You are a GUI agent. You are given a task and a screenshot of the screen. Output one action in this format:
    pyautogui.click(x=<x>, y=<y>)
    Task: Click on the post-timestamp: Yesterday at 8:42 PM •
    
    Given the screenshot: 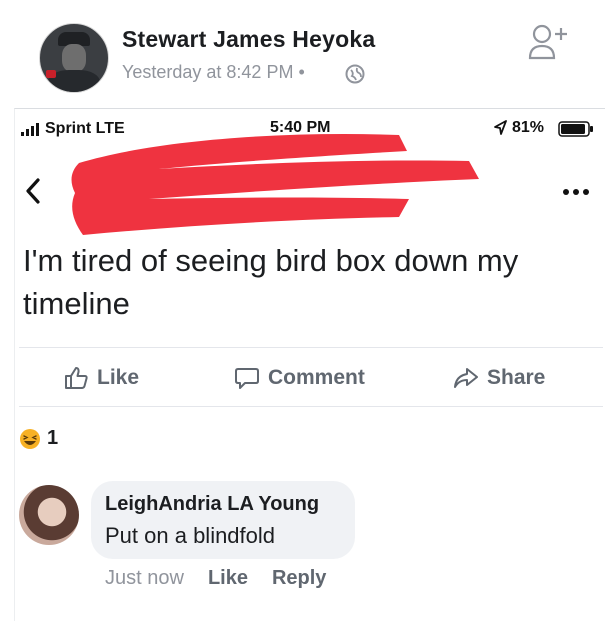 What is the action you would take?
    pyautogui.click(x=213, y=72)
    